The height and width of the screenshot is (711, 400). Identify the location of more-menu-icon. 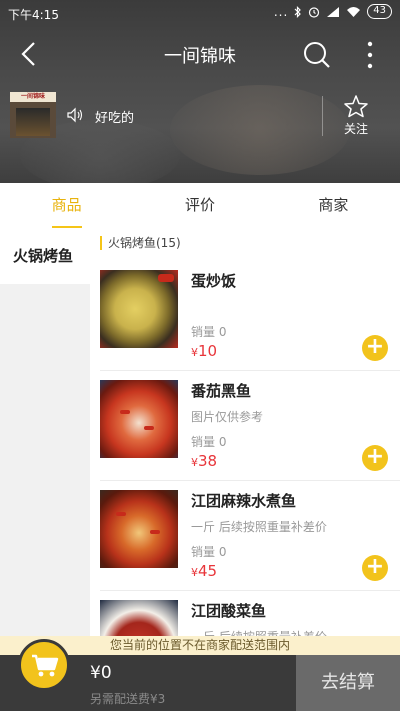
(370, 55).